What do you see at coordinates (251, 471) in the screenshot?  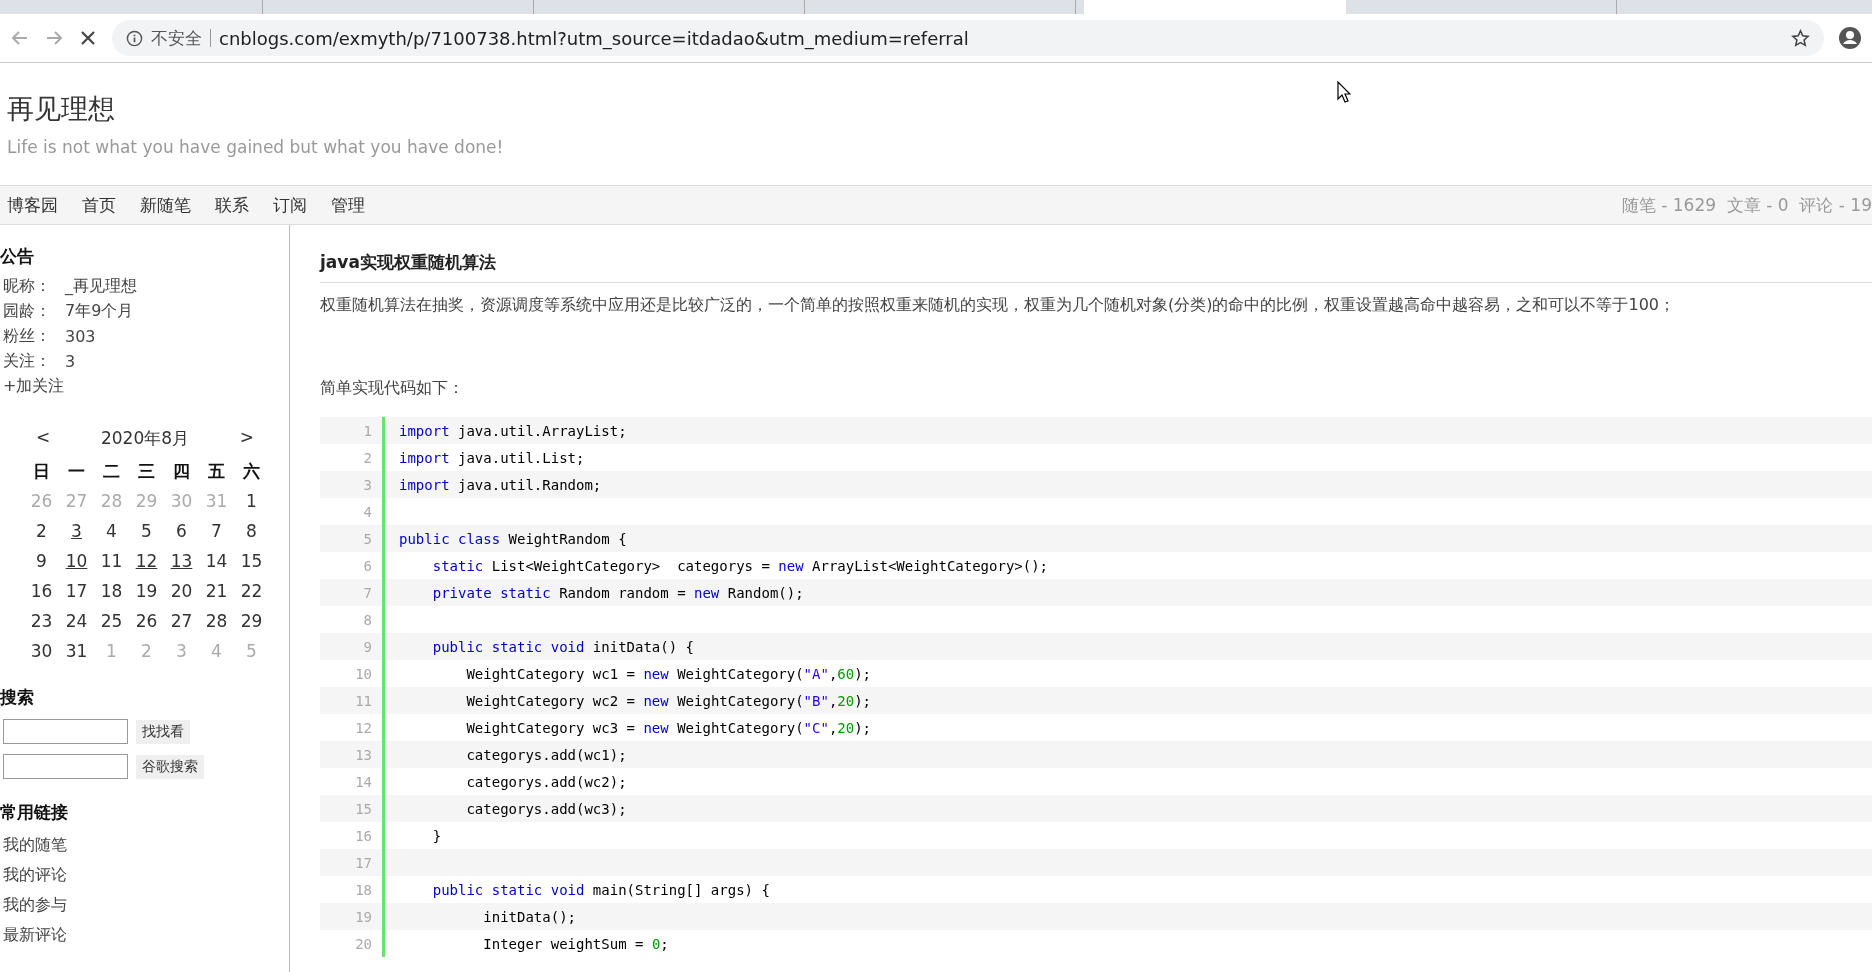 I see `weekday-label: 六` at bounding box center [251, 471].